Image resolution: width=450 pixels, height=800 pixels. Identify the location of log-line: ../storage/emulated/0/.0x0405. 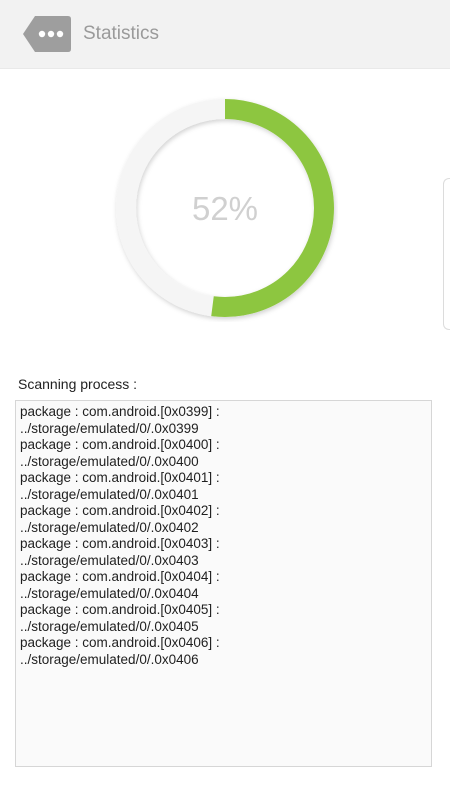
(109, 626).